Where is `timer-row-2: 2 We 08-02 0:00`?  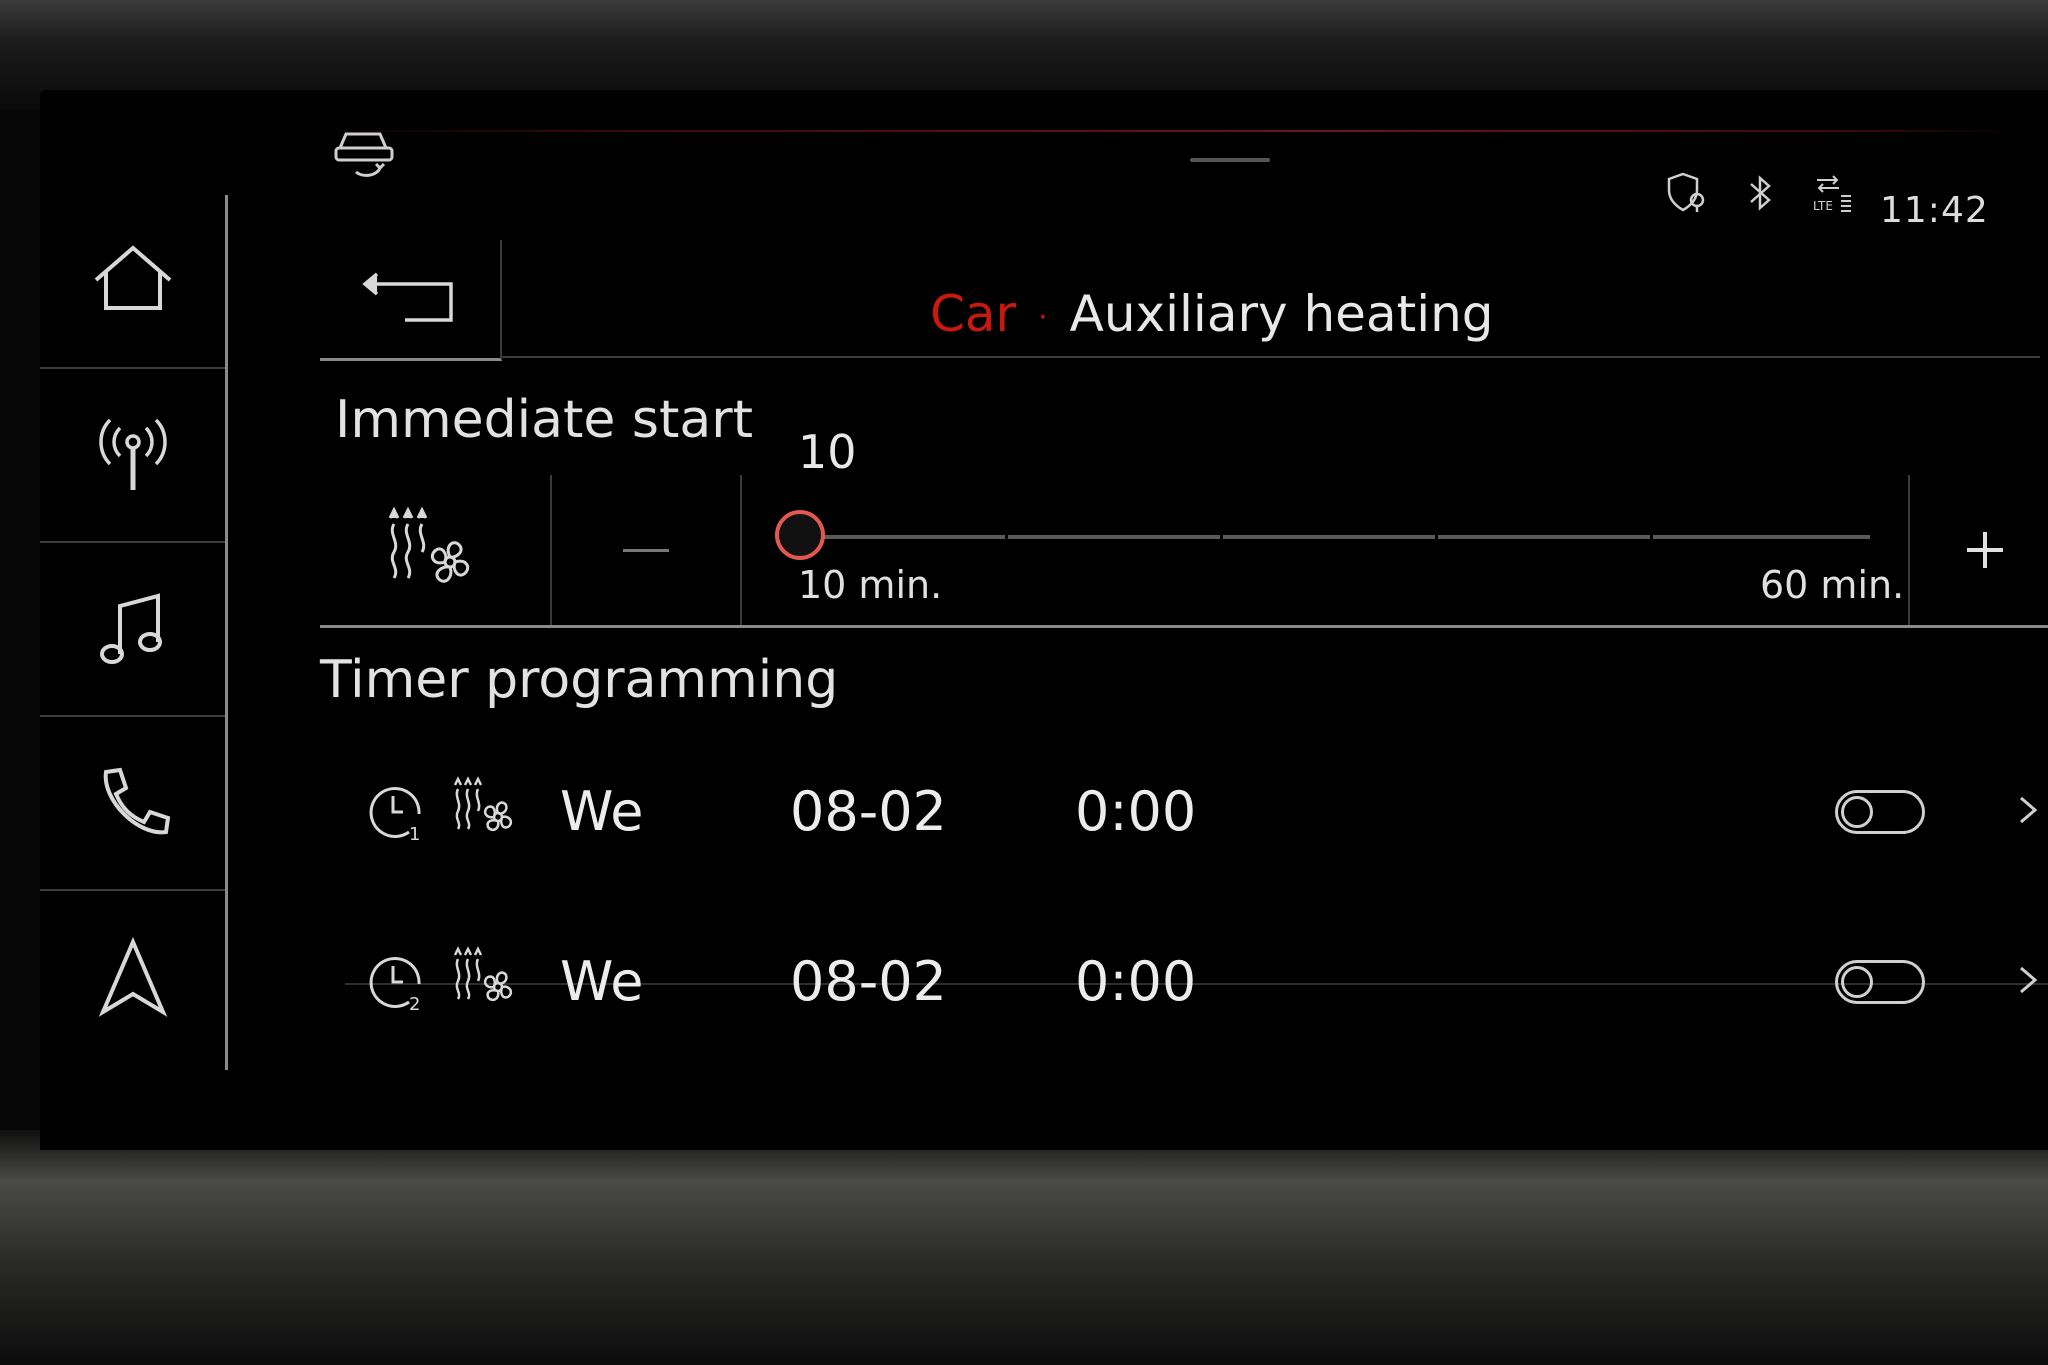 timer-row-2: 2 We 08-02 0:00 is located at coordinates (1196, 980).